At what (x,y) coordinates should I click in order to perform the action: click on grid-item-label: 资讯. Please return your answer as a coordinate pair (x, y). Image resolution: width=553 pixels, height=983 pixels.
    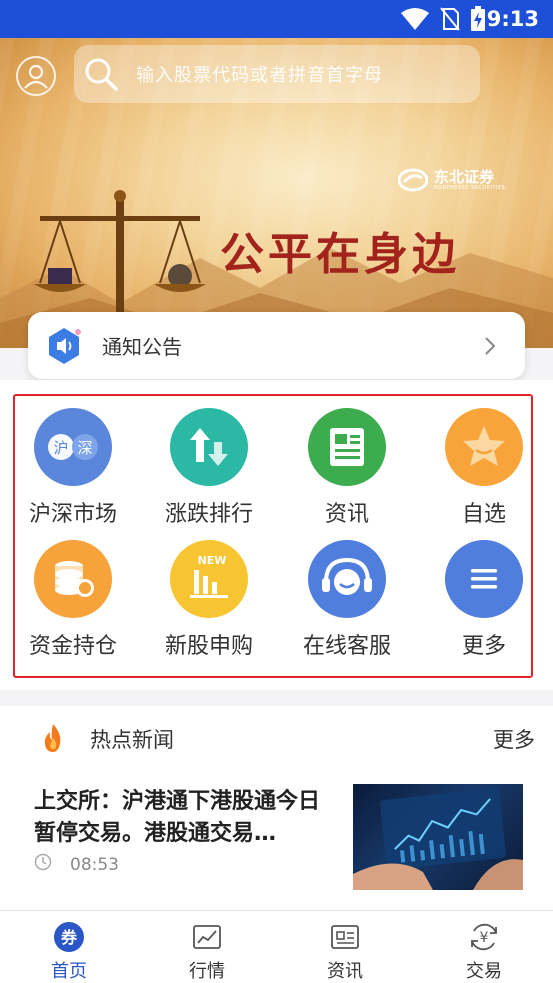
    Looking at the image, I should click on (346, 514).